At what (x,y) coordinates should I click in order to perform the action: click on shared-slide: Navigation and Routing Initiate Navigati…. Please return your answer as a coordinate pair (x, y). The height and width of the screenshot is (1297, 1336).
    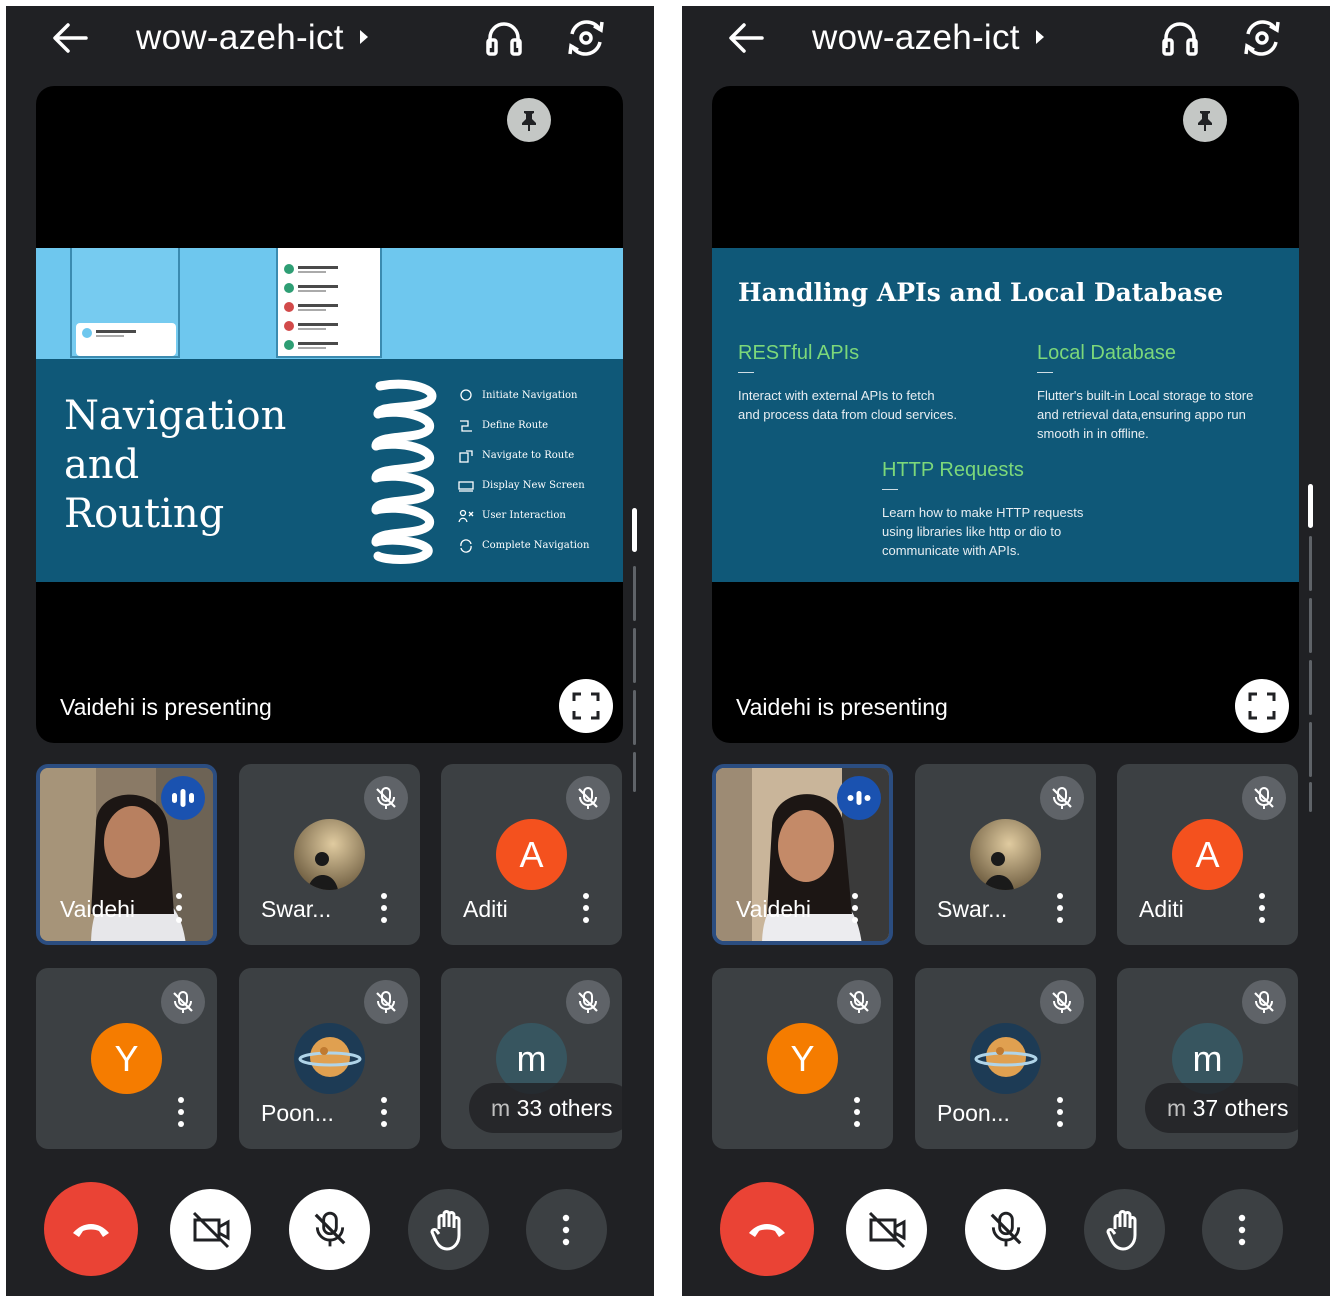
    Looking at the image, I should click on (329, 415).